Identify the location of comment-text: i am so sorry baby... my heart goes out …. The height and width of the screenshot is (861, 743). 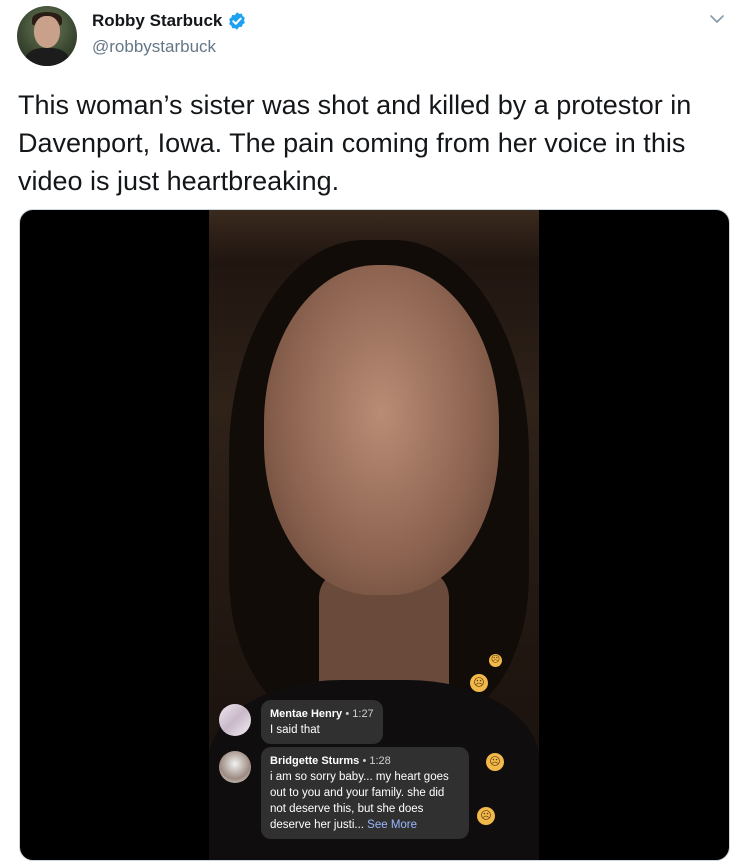
(359, 801).